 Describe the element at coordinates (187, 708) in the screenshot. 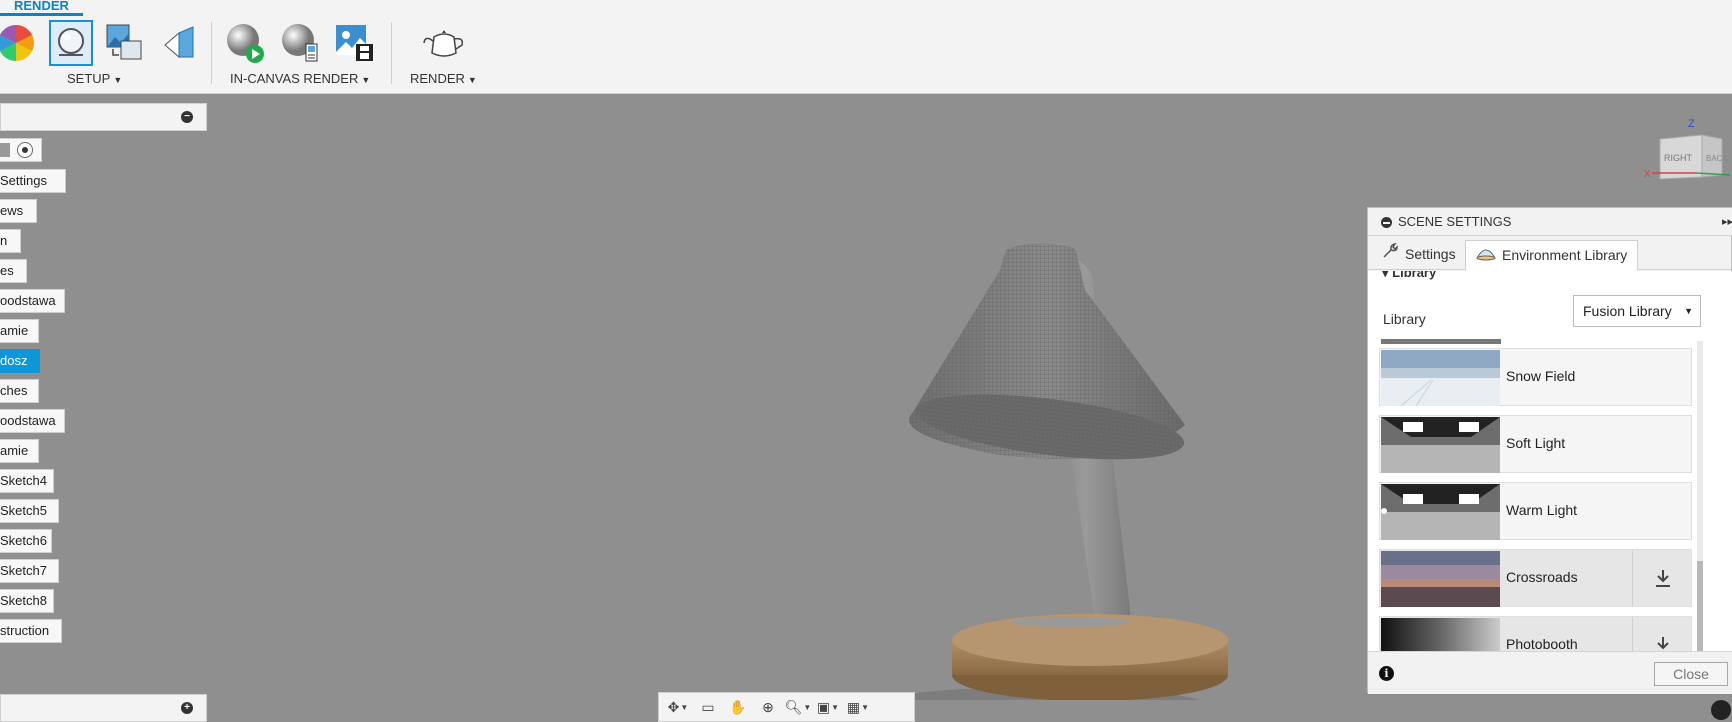

I see `expand-icon: +` at that location.